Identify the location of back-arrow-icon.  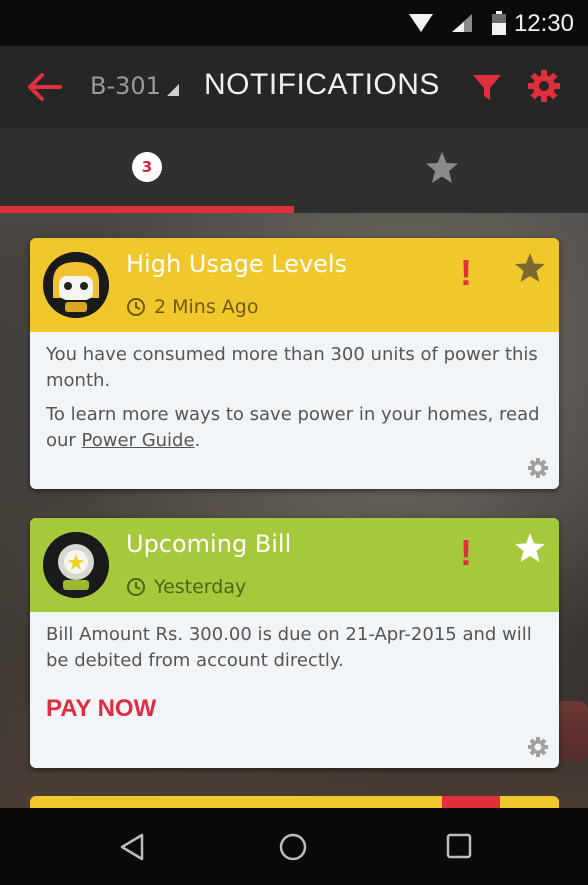
(45, 87).